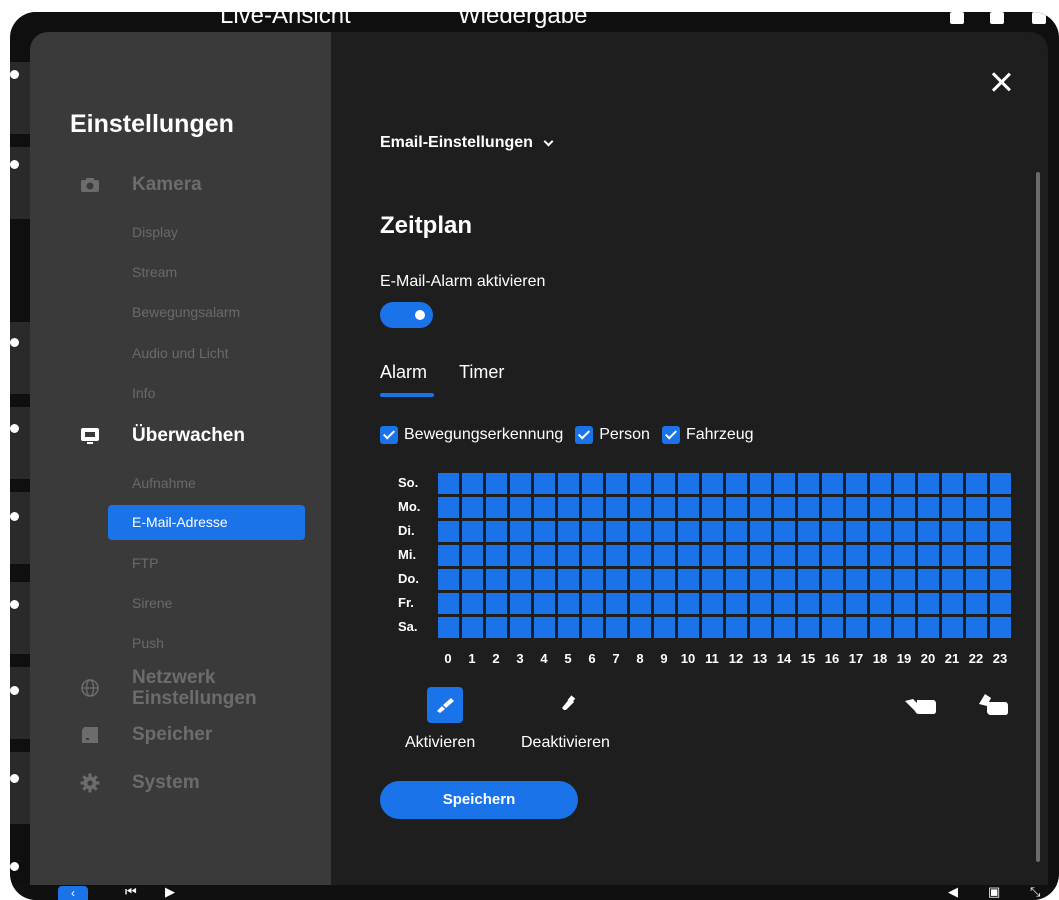 The image size is (1059, 900). What do you see at coordinates (992, 705) in the screenshot?
I see `clear-all-button` at bounding box center [992, 705].